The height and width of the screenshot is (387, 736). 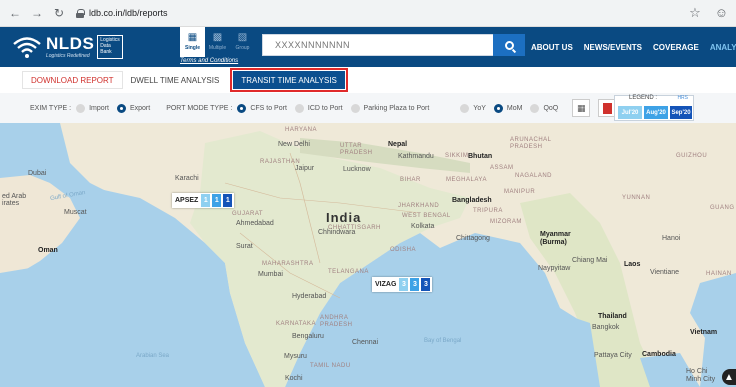 I want to click on legend-title: LEGEND :, so click(x=643, y=98).